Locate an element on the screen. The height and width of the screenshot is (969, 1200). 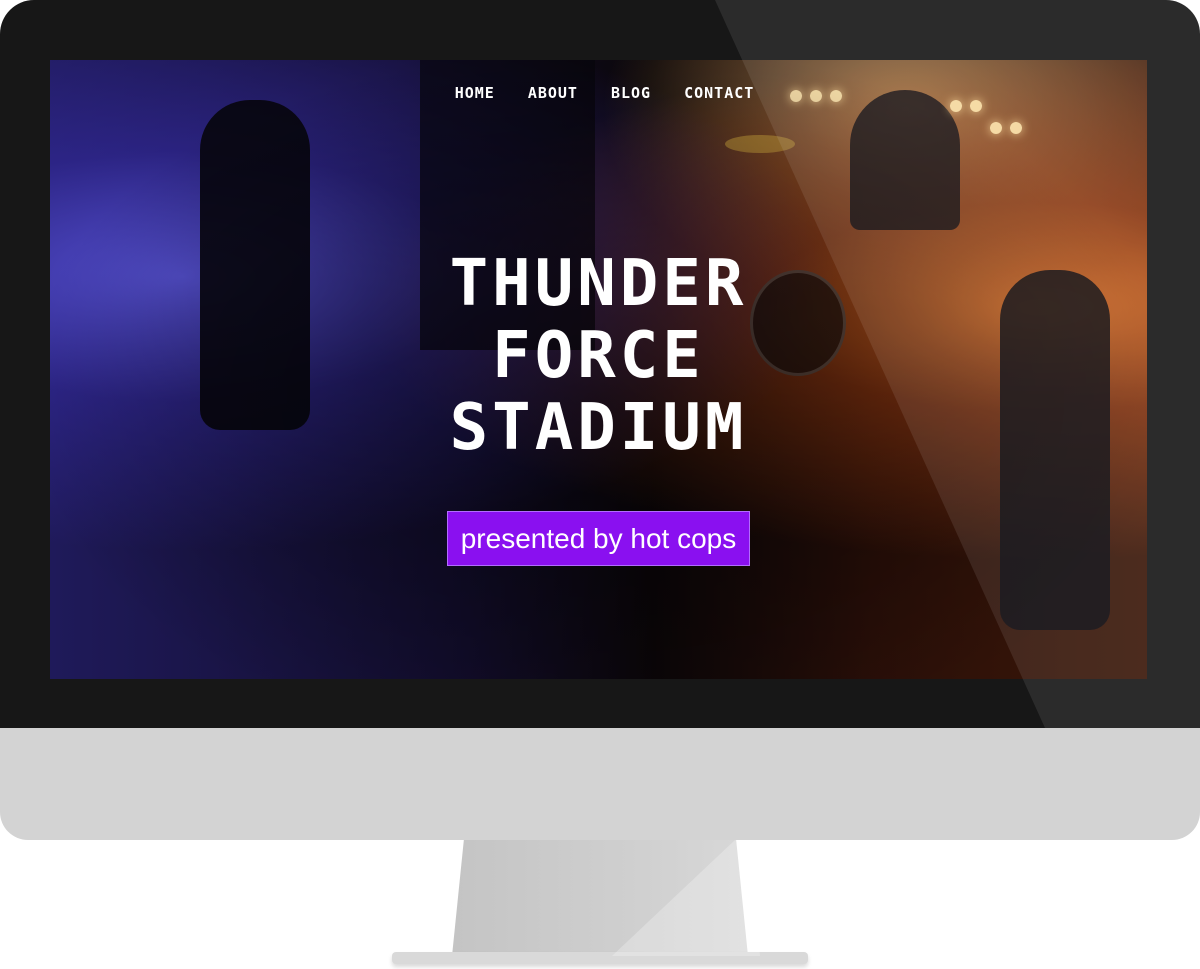
hero-title-line: STADIUM is located at coordinates (598, 428).